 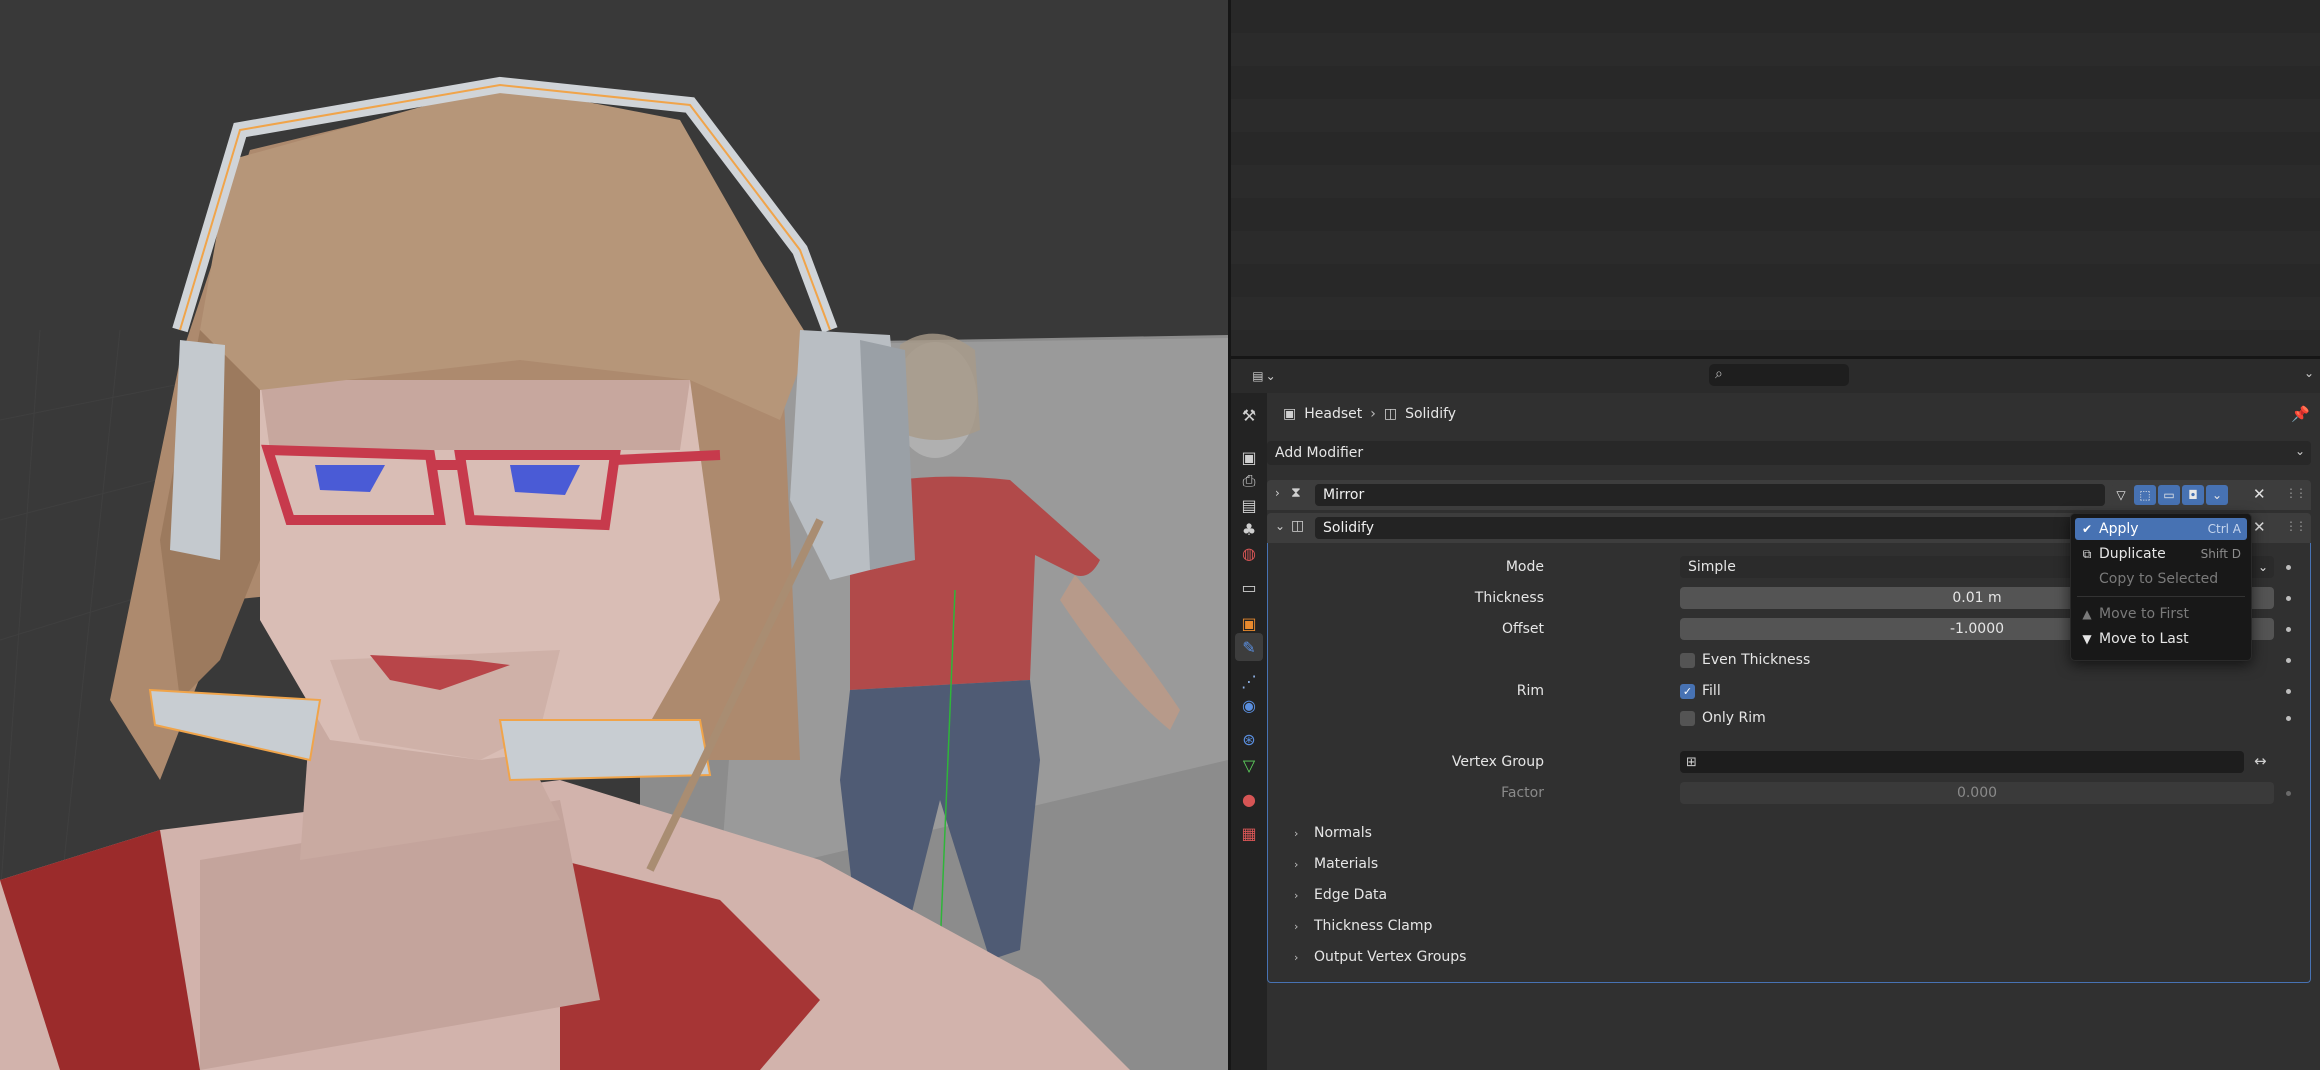 I want to click on pin-icon: 📌, so click(x=2300, y=414).